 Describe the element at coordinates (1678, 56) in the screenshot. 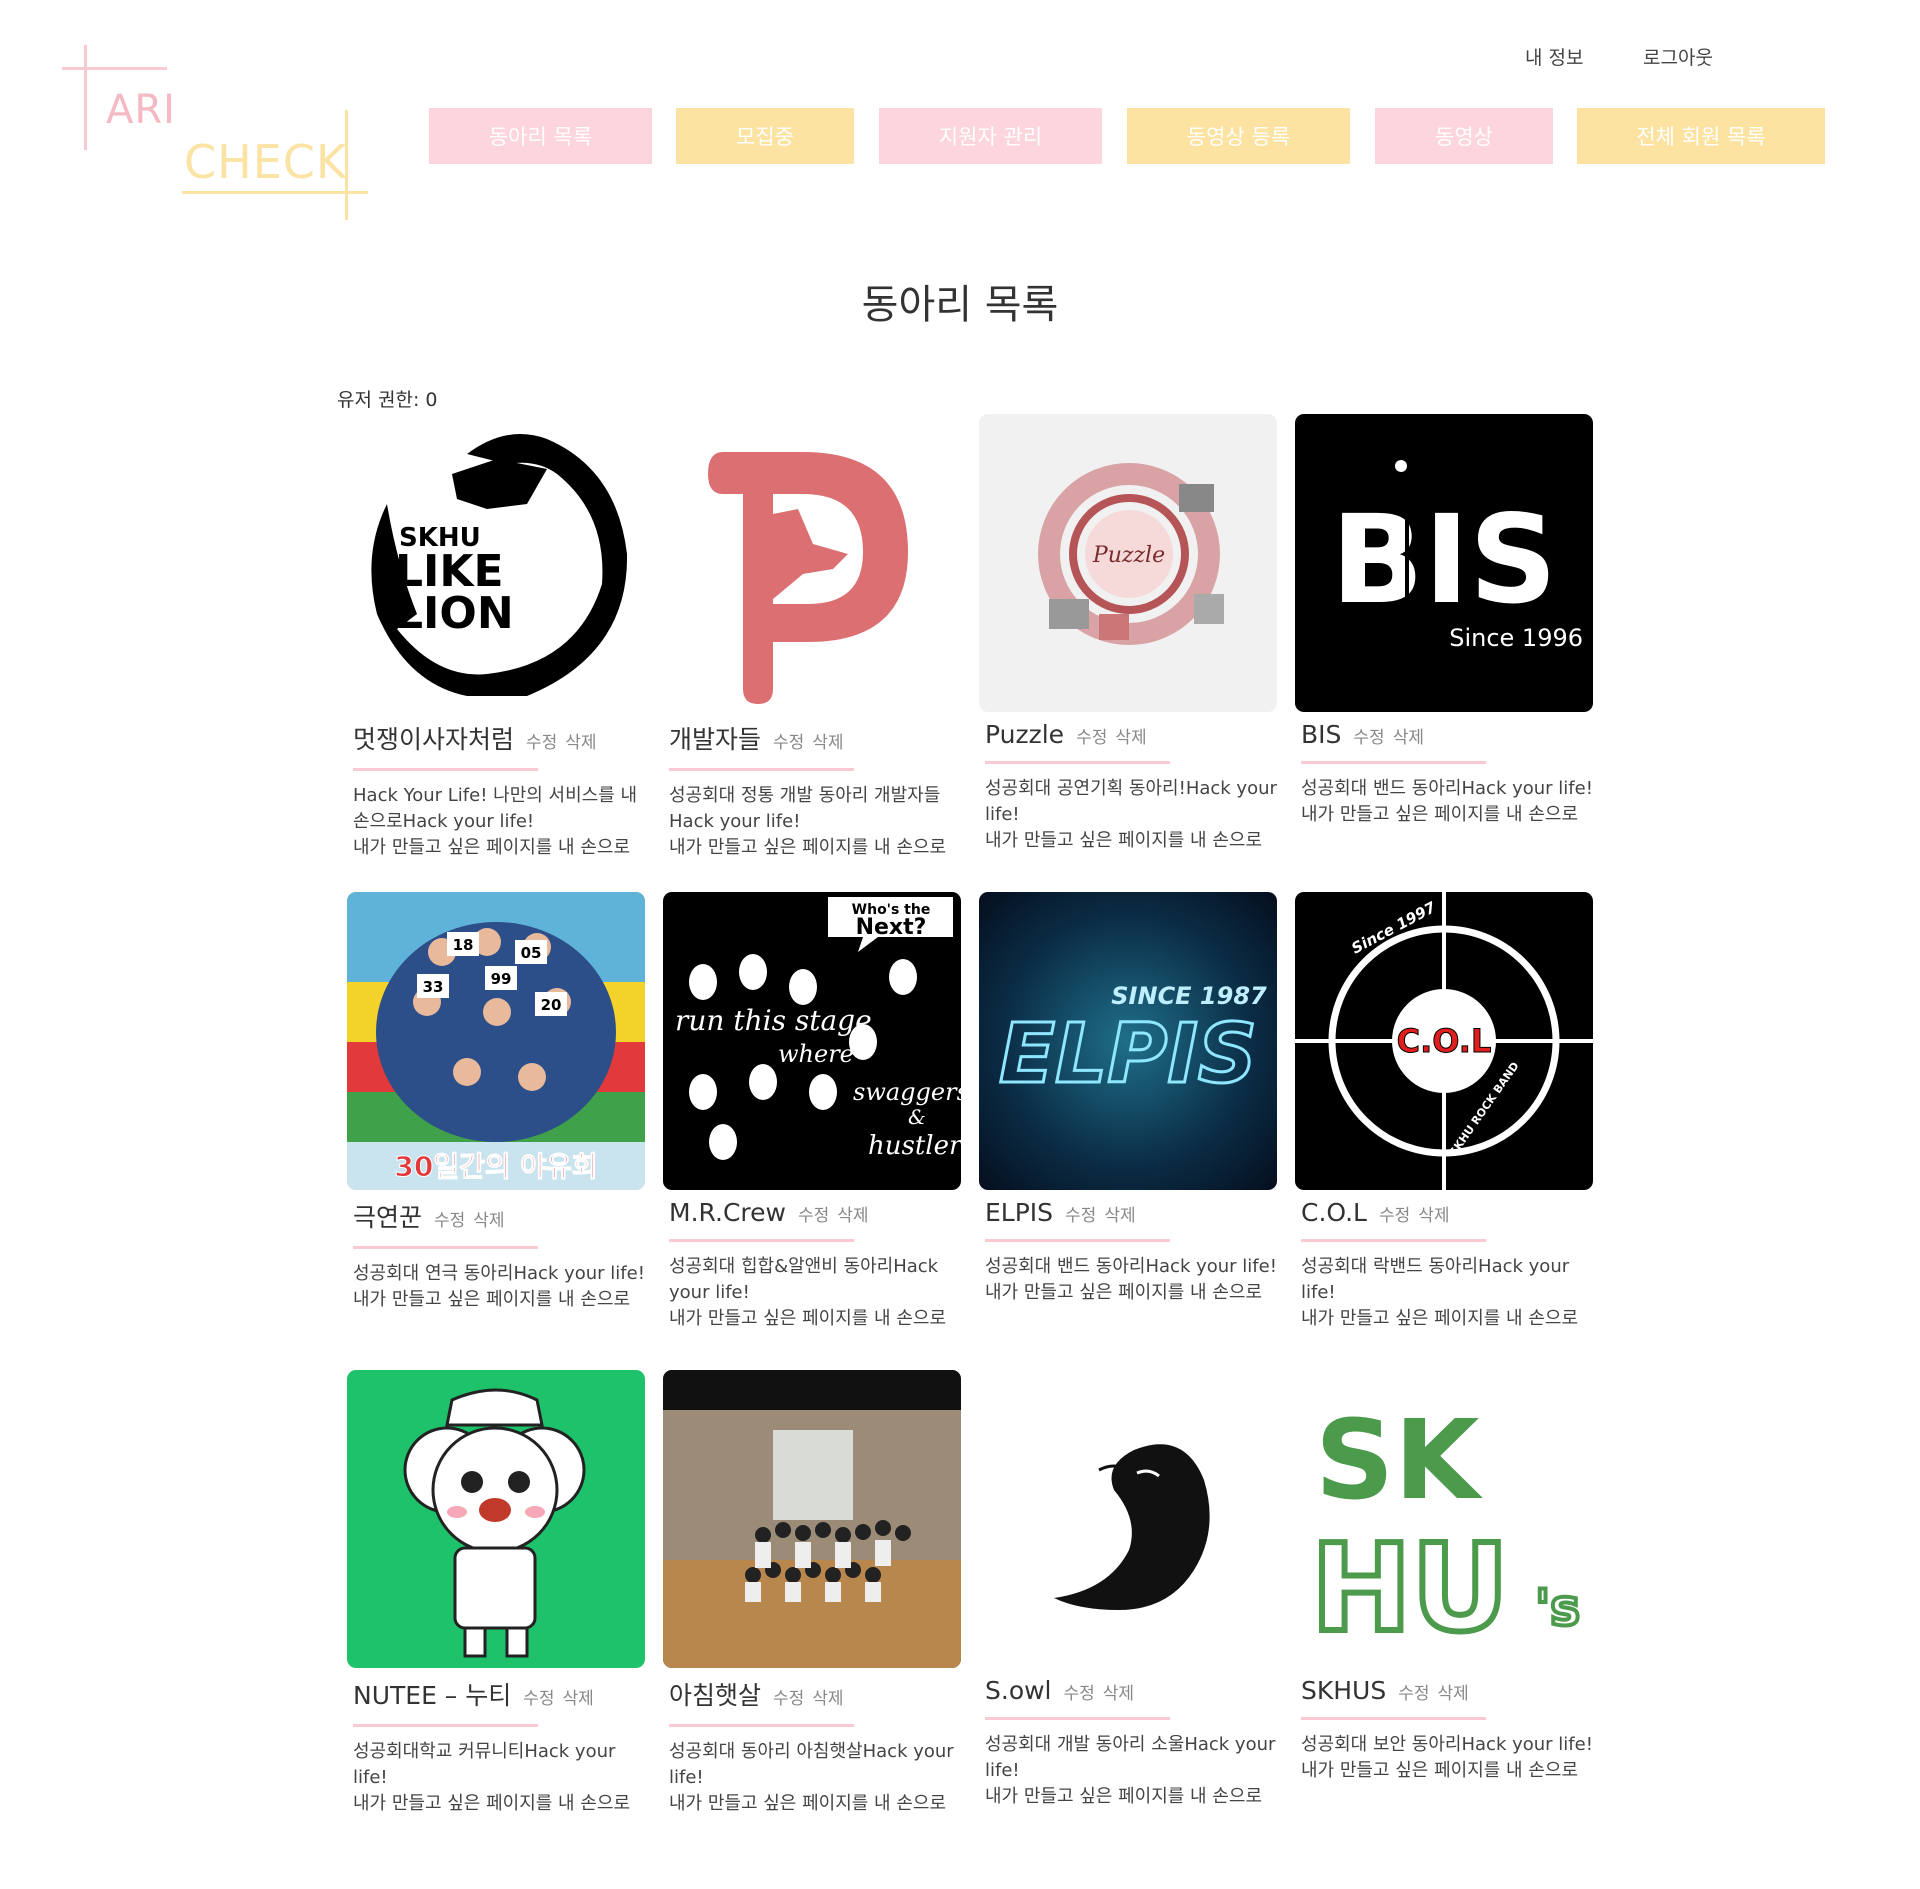

I see `logout-link: 로그아웃` at that location.